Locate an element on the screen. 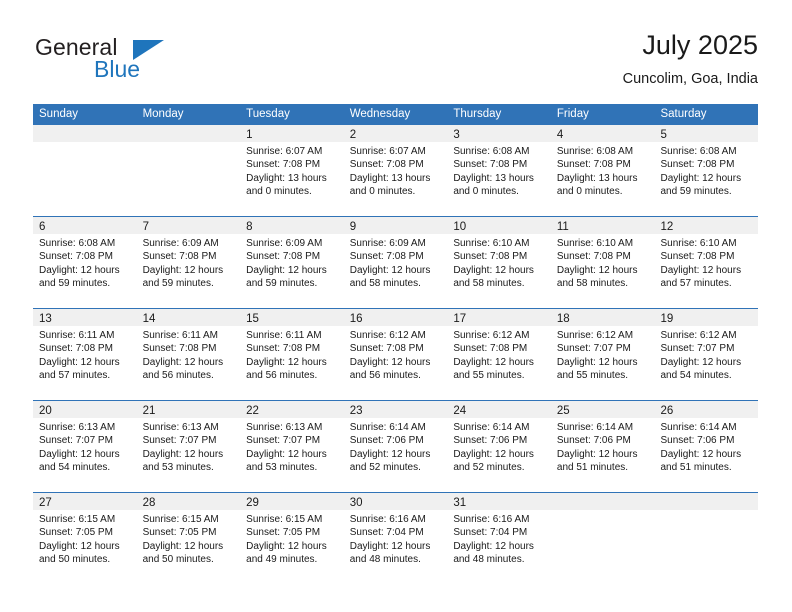 The height and width of the screenshot is (612, 792). weekday-header-saturday: Saturday is located at coordinates (683, 114).